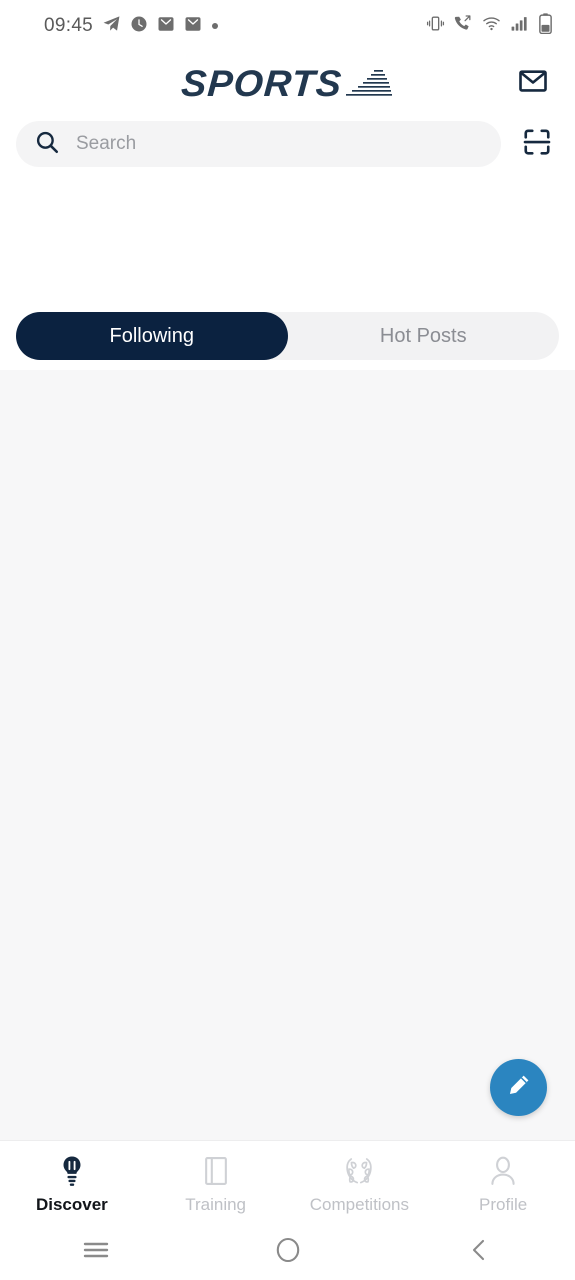  I want to click on back-button, so click(479, 1252).